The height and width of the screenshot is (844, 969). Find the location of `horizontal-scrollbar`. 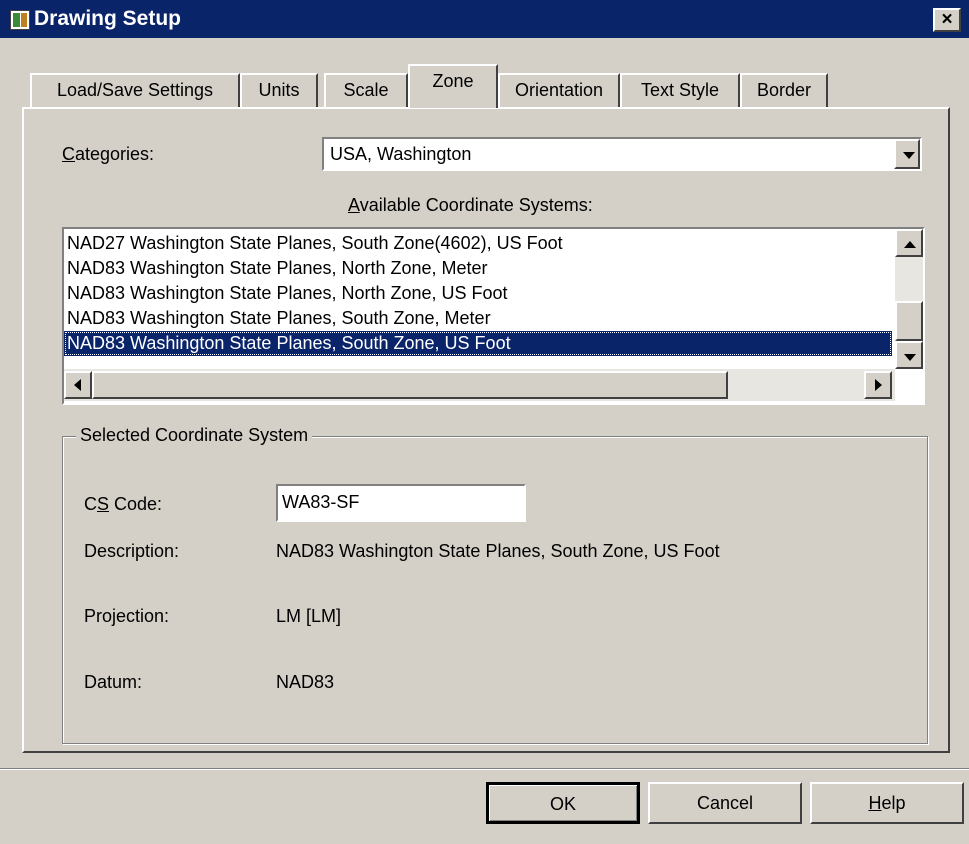

horizontal-scrollbar is located at coordinates (479, 385).